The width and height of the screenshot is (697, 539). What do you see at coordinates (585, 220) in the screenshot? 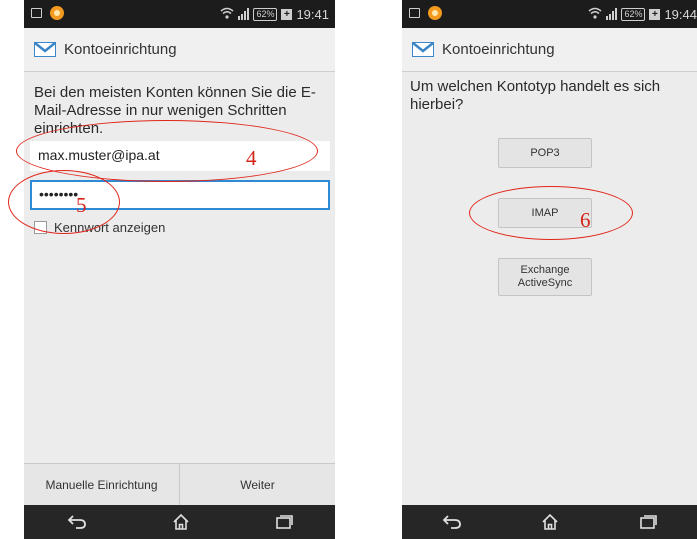
I see `annotation-number-6: 6` at bounding box center [585, 220].